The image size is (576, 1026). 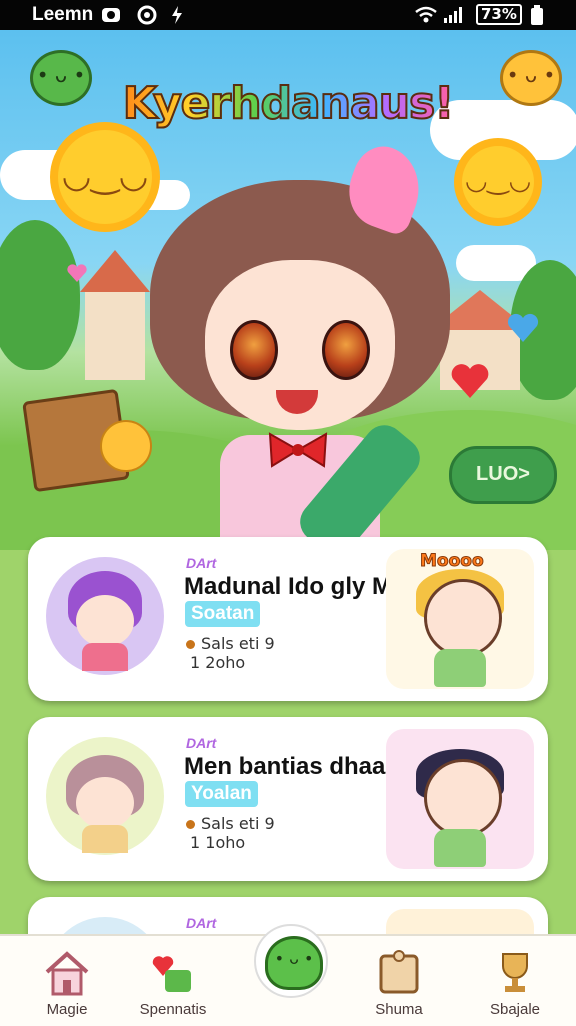 I want to click on mascot-icon: • ᴗ •, so click(x=294, y=963).